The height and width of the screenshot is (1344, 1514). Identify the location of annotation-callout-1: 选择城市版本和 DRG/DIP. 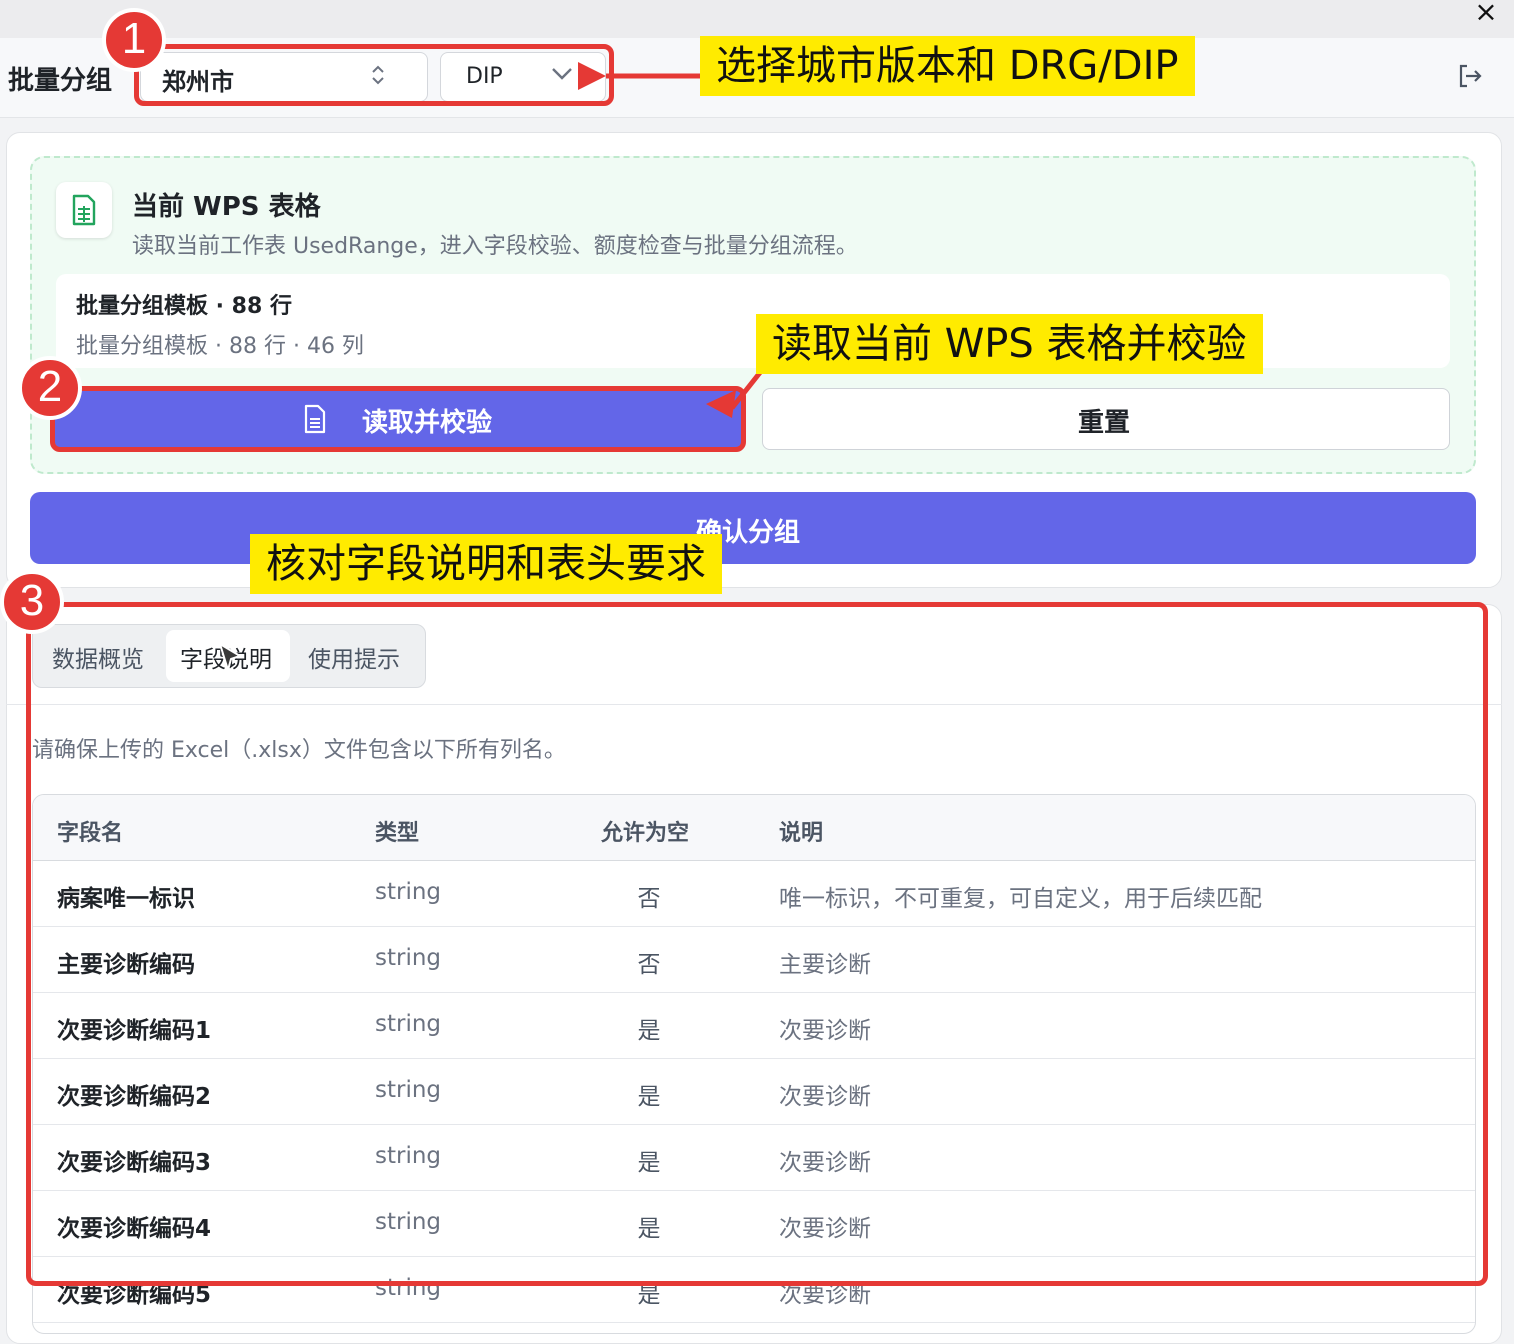
(947, 66).